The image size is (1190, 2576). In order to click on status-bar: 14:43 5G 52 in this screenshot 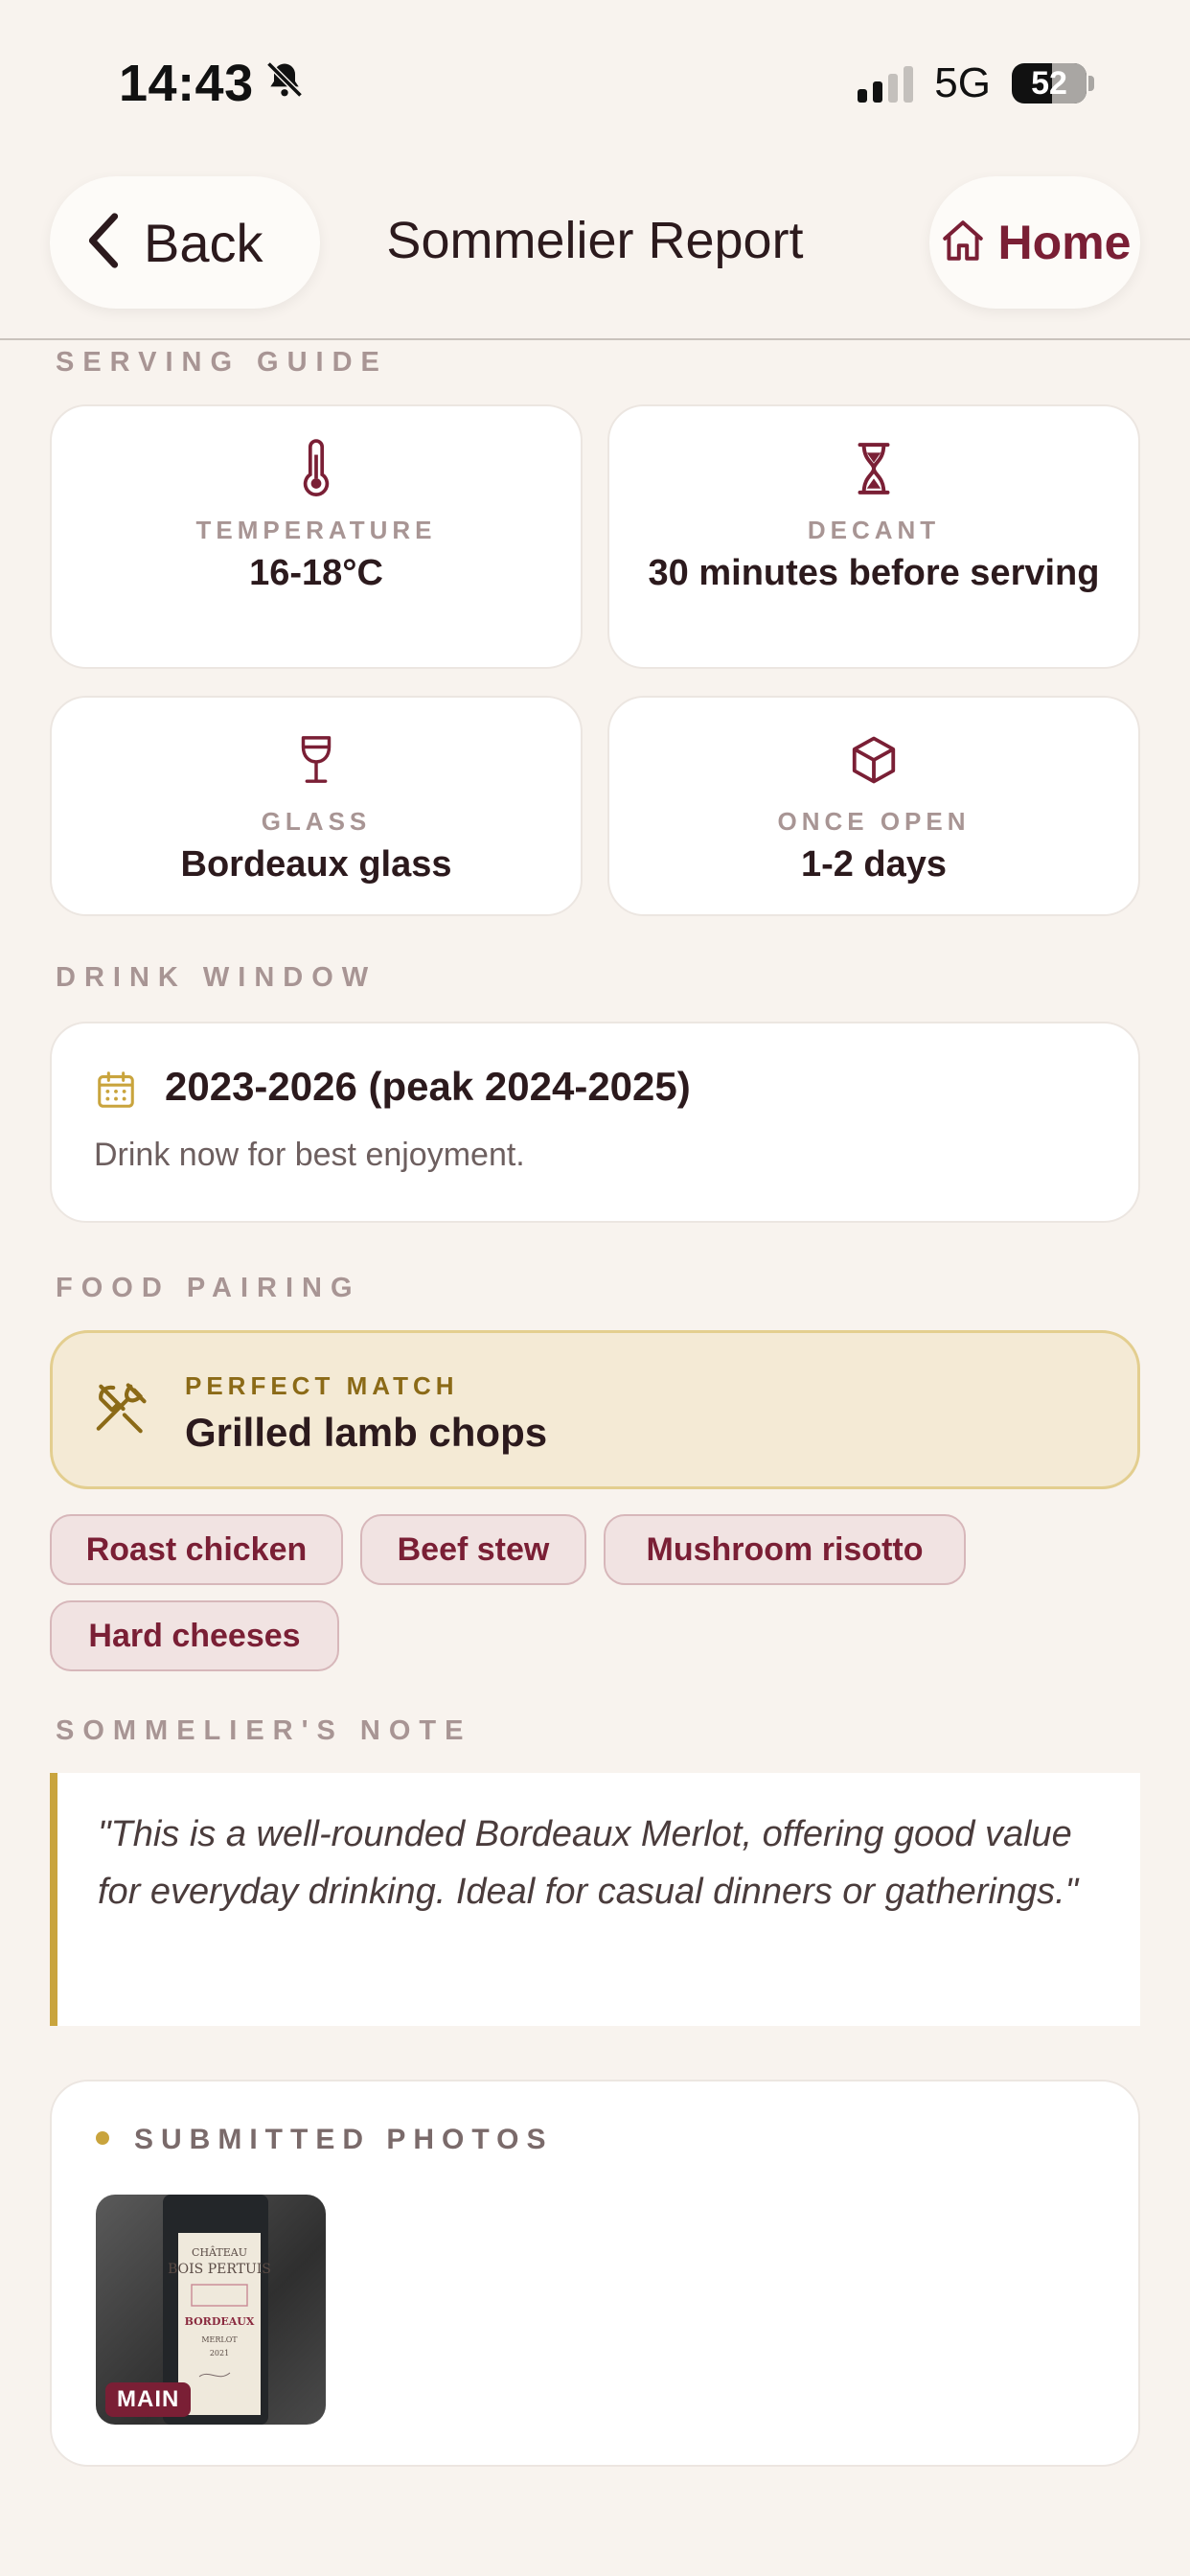, I will do `click(595, 86)`.